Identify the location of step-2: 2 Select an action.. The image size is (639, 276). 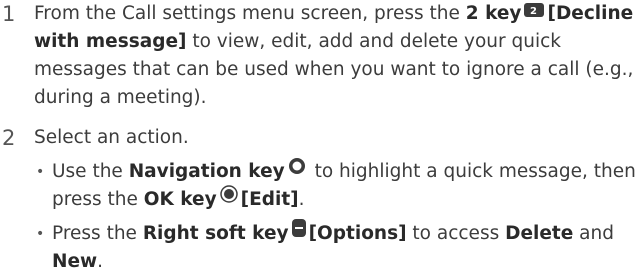
(319, 138).